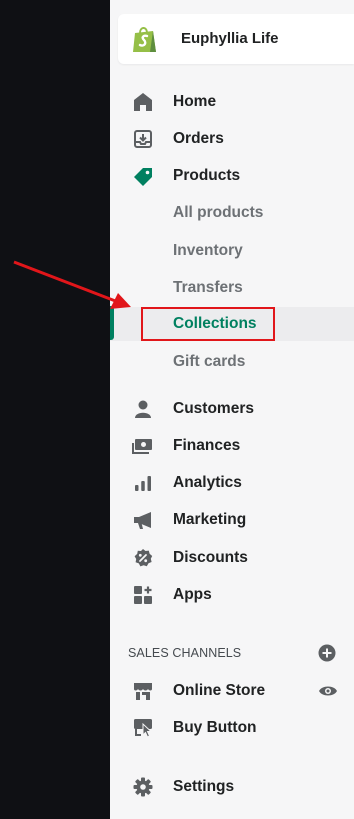 The width and height of the screenshot is (354, 819). What do you see at coordinates (209, 361) in the screenshot?
I see `nav-sublabel-gift-cards: Gift cards` at bounding box center [209, 361].